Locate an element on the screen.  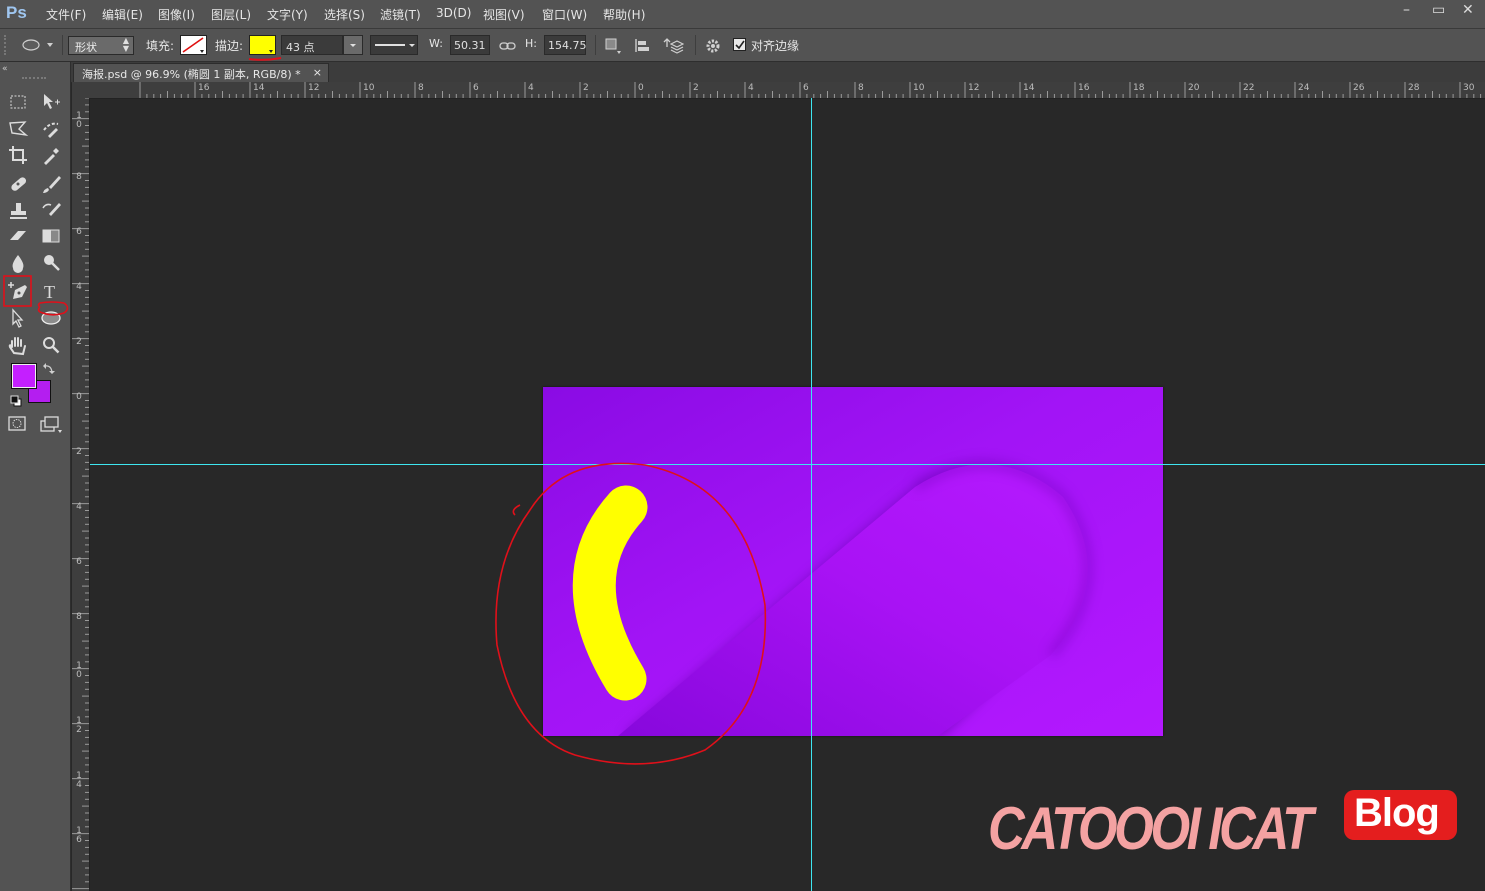
ruler-label: 20 is located at coordinates (1194, 88).